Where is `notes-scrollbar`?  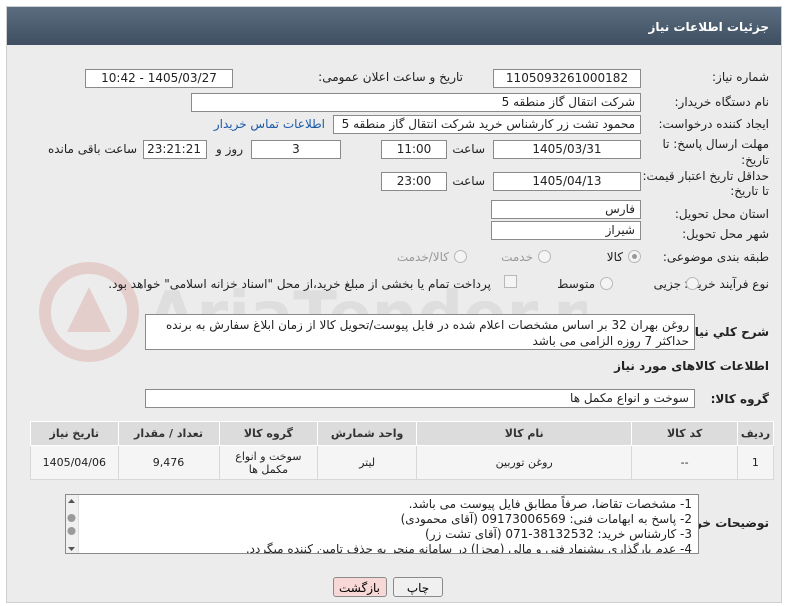
notes-scrollbar is located at coordinates (72, 524).